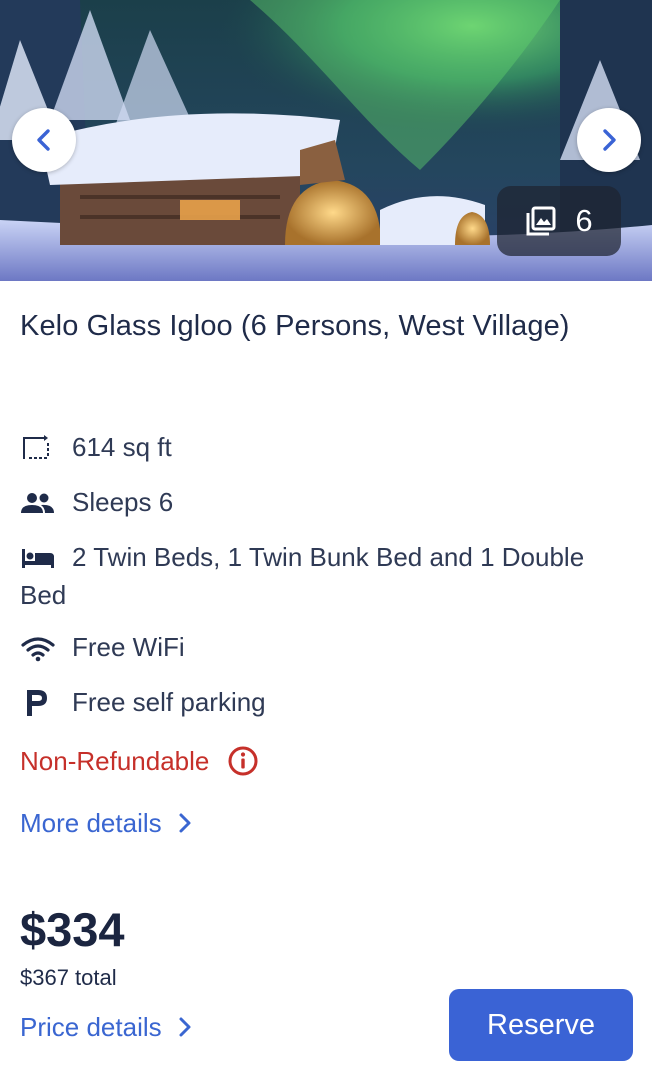  I want to click on photo-gallery-button: 6, so click(559, 221).